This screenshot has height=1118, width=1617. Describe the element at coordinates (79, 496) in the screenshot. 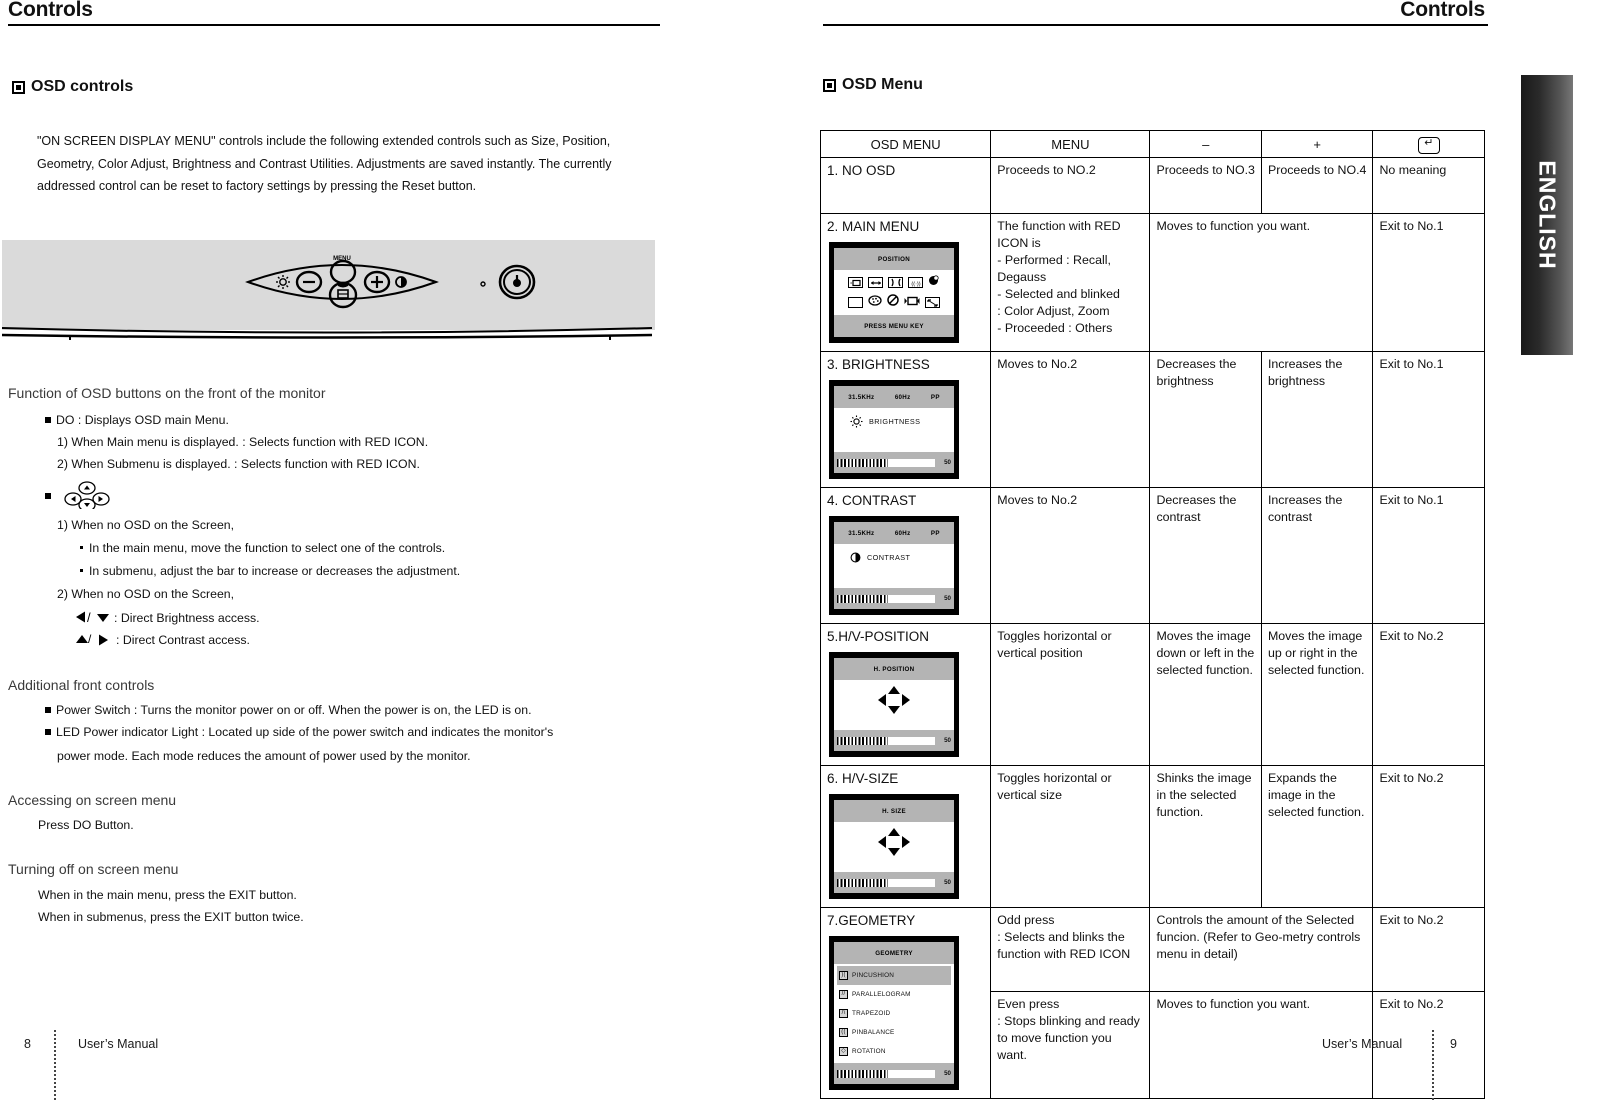

I see `arrow-keypad-icon-block` at that location.